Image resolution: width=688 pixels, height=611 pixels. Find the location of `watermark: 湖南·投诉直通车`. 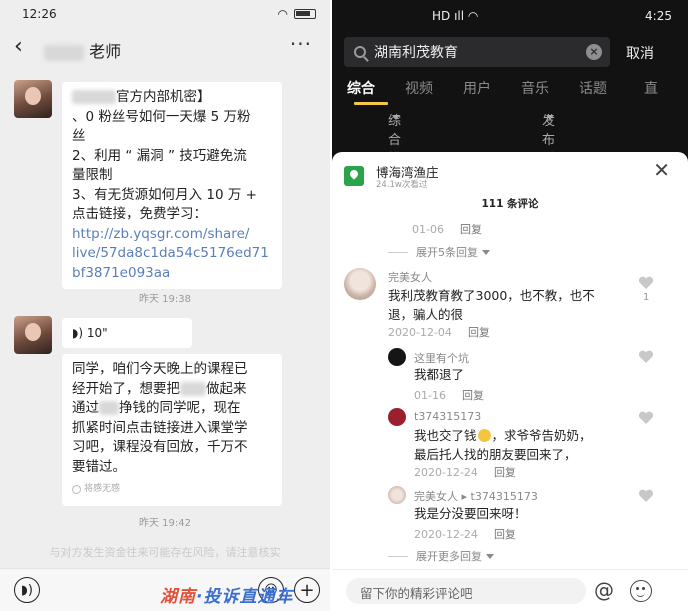

watermark: 湖南·投诉直通车 is located at coordinates (226, 594).